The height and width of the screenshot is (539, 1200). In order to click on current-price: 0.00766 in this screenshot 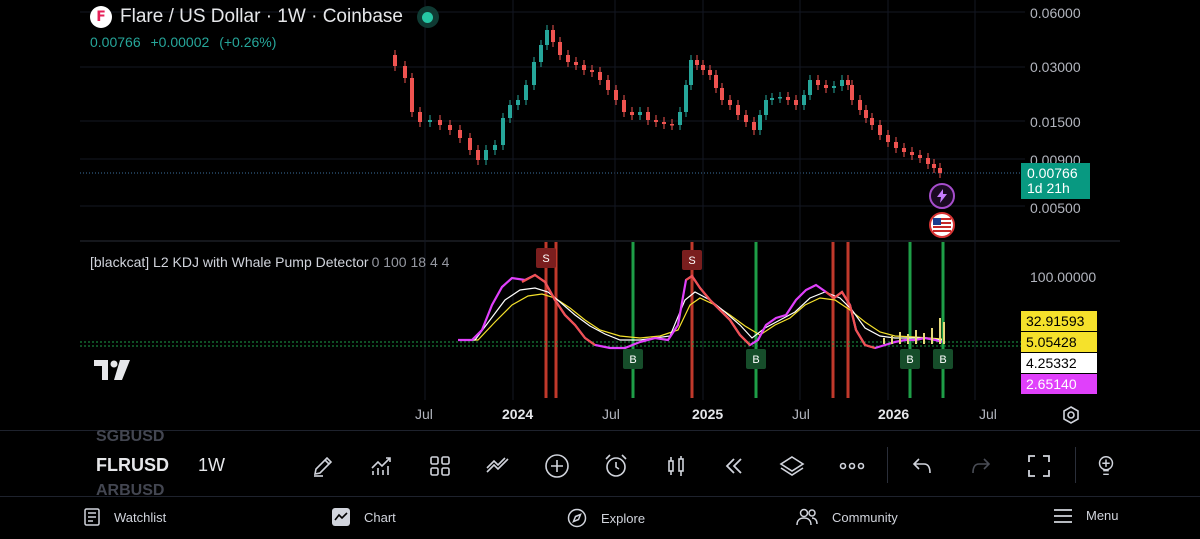, I will do `click(115, 42)`.